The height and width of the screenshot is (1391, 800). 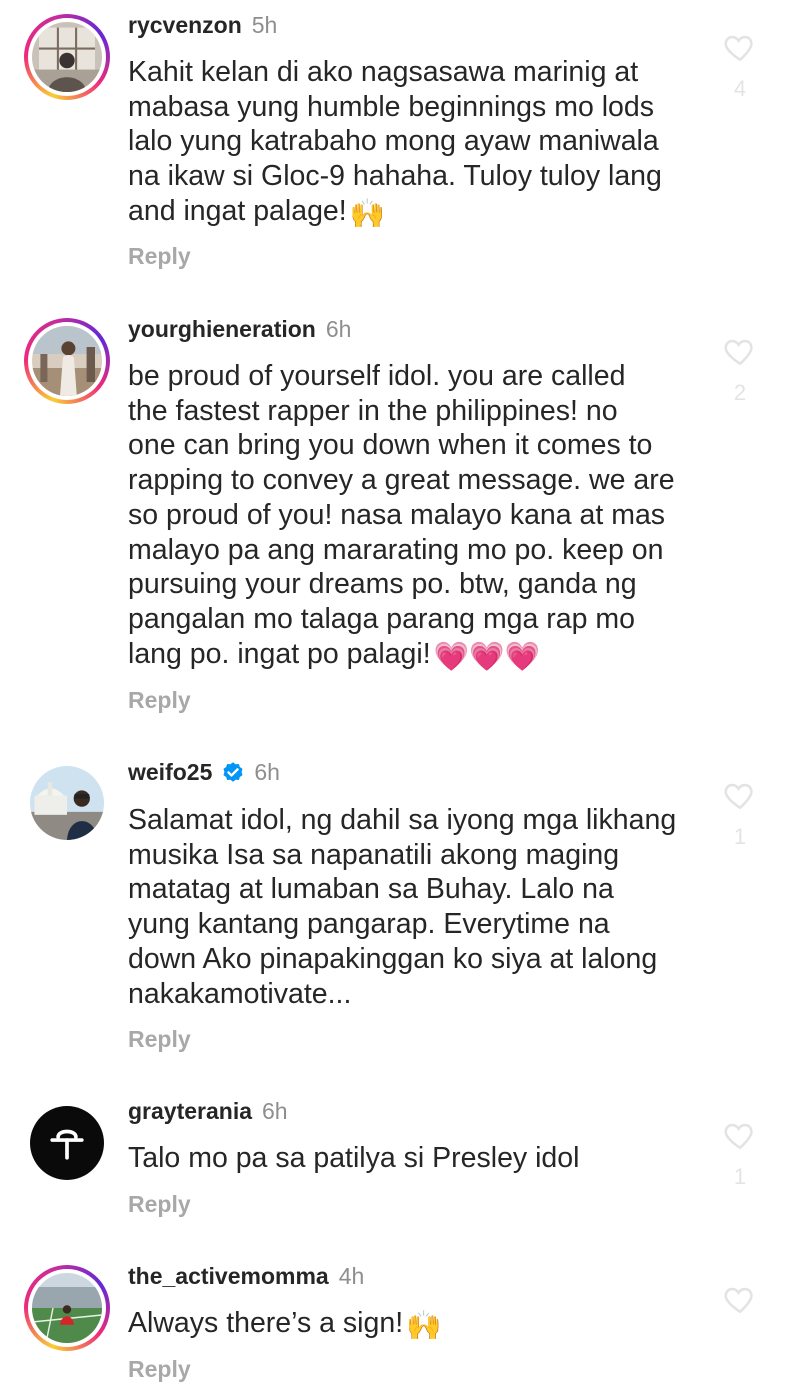 I want to click on comment-text: Always there’s a sign! 🙌, so click(x=418, y=1325).